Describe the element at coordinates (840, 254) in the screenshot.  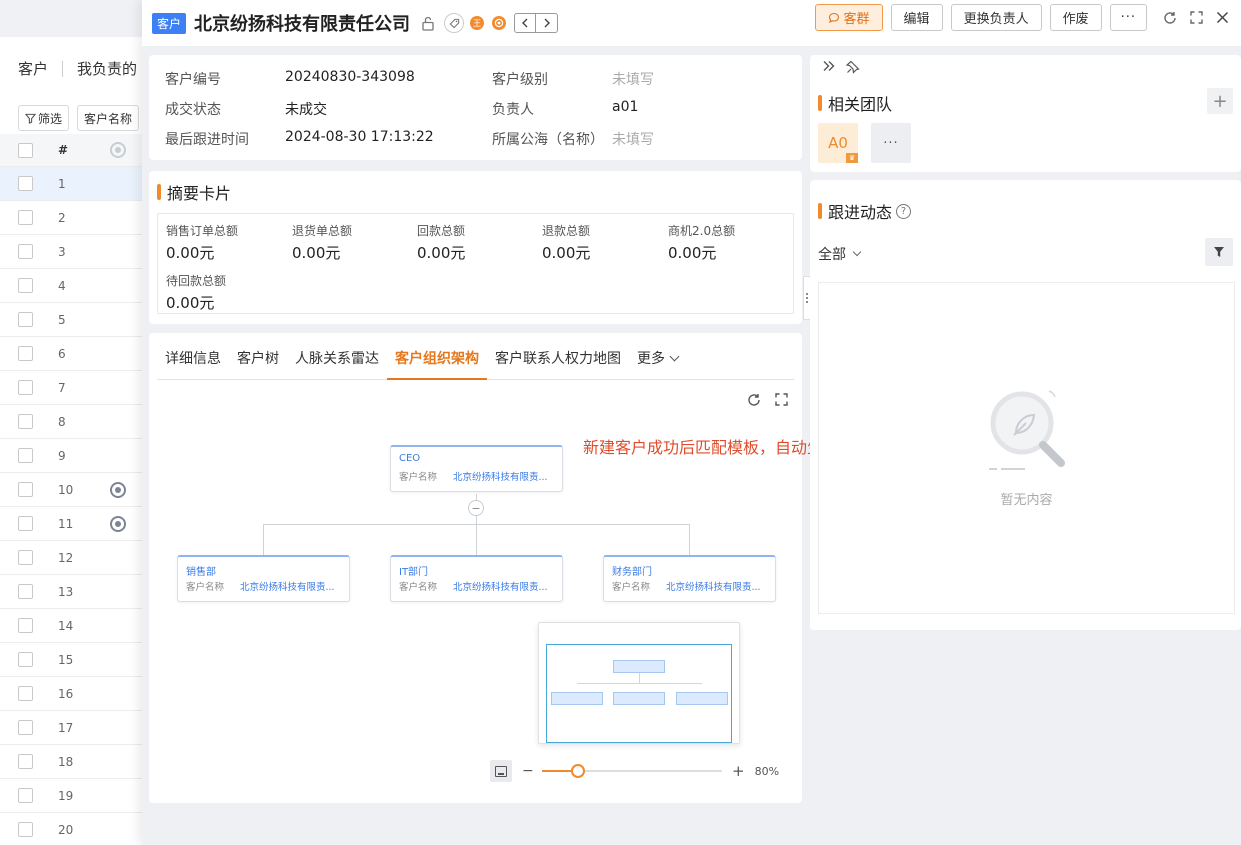
I see `follow-filter-dropdown: 全部` at that location.